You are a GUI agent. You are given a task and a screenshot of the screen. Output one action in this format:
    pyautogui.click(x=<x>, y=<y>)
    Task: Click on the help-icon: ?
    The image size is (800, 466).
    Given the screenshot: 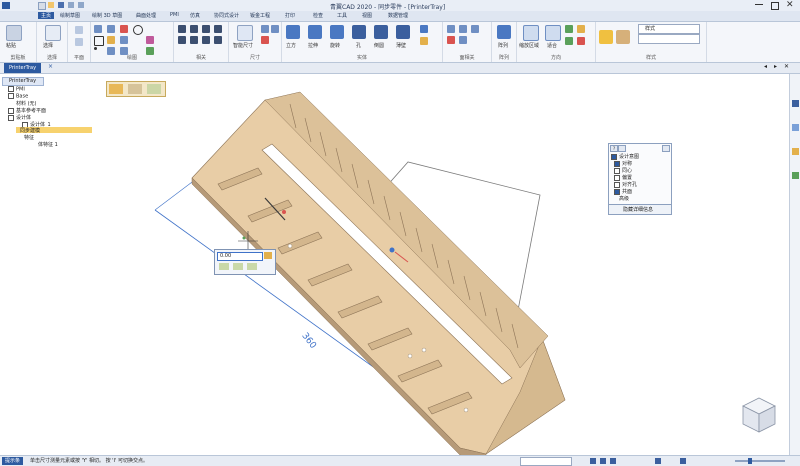 What is the action you would take?
    pyautogui.click(x=614, y=148)
    